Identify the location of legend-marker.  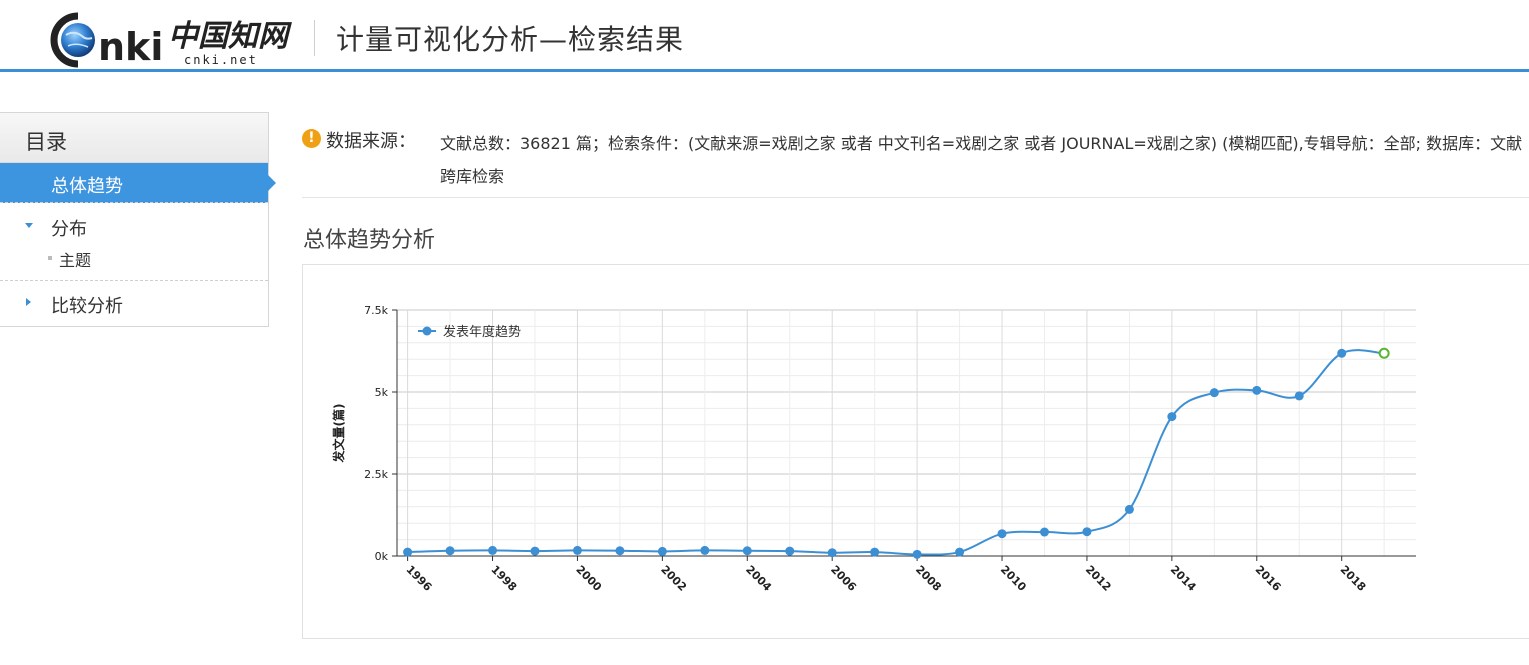
(427, 331).